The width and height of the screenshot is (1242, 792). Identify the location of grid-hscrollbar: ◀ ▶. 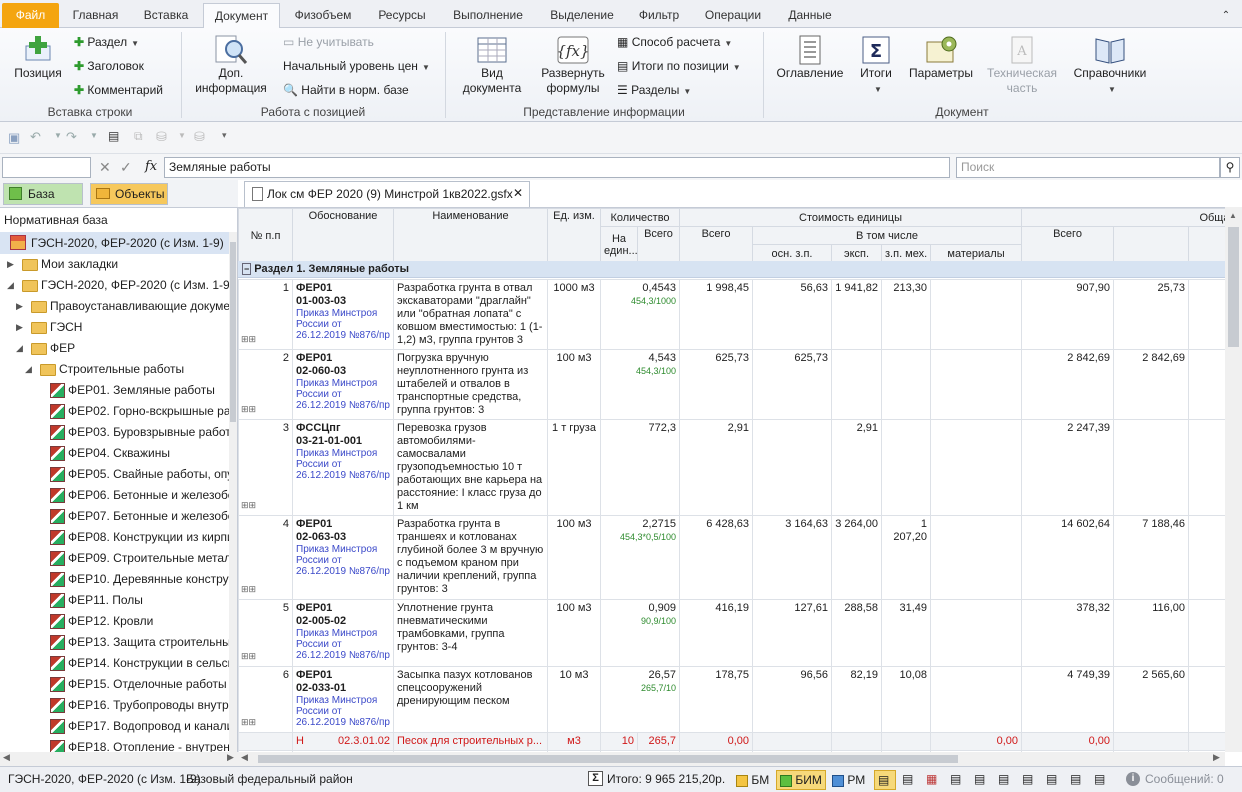
(731, 759).